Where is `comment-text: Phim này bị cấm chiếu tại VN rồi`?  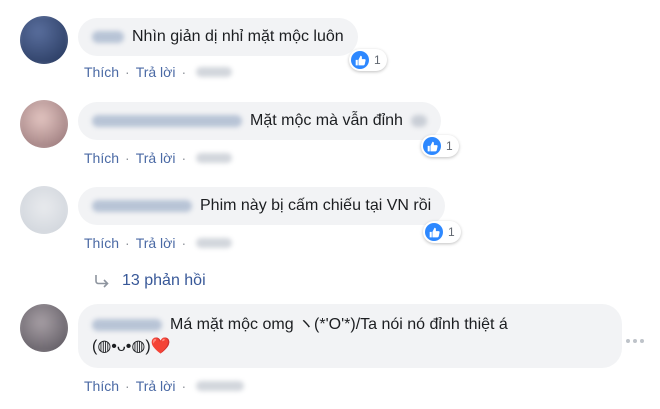
comment-text: Phim này bị cấm chiếu tại VN rồi is located at coordinates (316, 205).